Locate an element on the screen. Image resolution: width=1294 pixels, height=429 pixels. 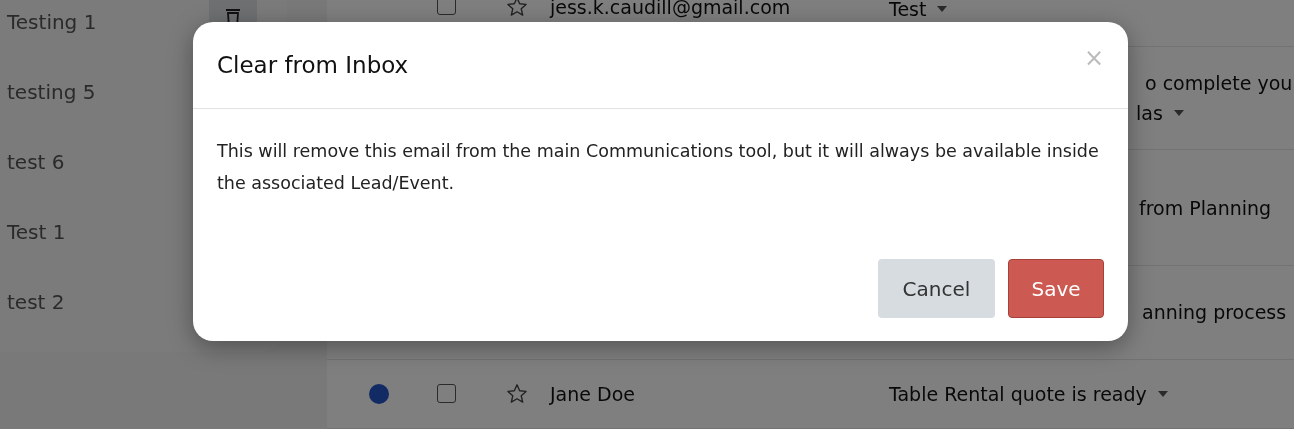
email-subject: Table Rental quote is ready is located at coordinates (1018, 393).